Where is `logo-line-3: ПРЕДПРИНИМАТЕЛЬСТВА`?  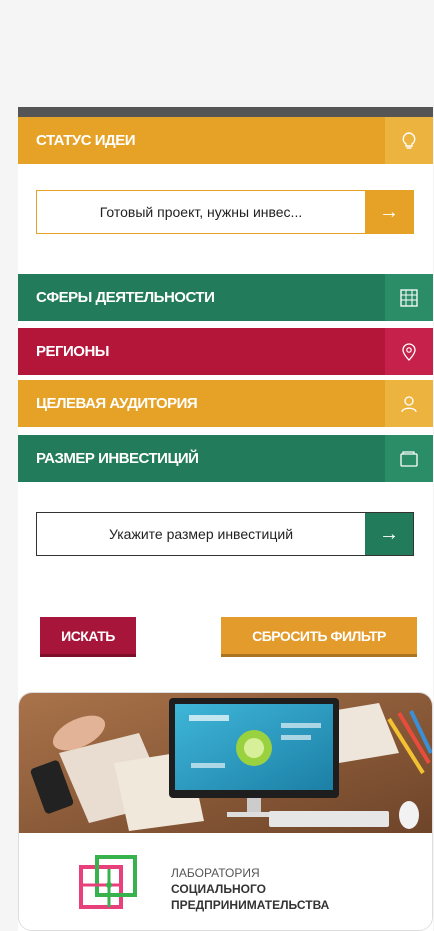
logo-line-3: ПРЕДПРИНИМАТЕЛЬСТВА is located at coordinates (250, 905).